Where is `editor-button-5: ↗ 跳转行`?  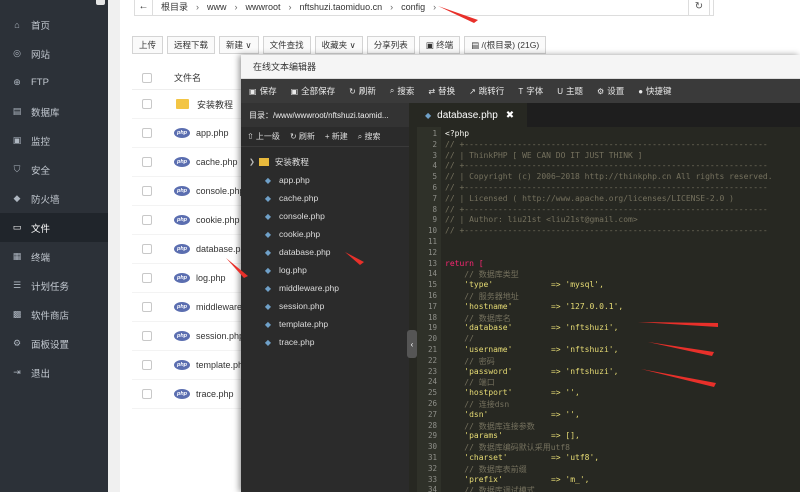 editor-button-5: ↗ 跳转行 is located at coordinates (486, 91).